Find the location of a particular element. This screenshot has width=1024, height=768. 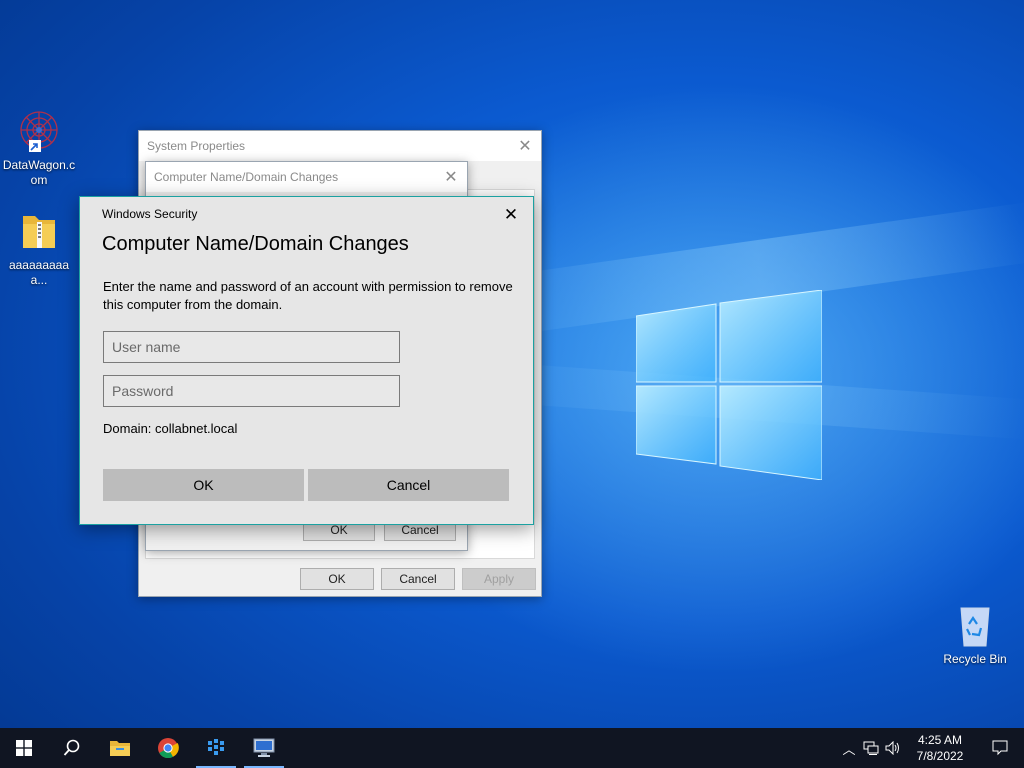

name-changes-titlebar: Computer Name/Domain Changes is located at coordinates (306, 177).